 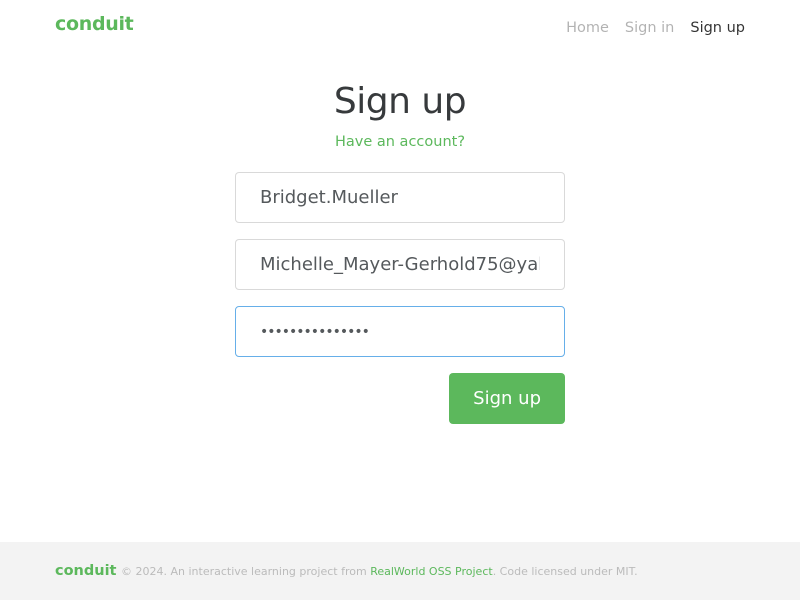 What do you see at coordinates (400, 142) in the screenshot?
I see `have-account-link: Have an account?` at bounding box center [400, 142].